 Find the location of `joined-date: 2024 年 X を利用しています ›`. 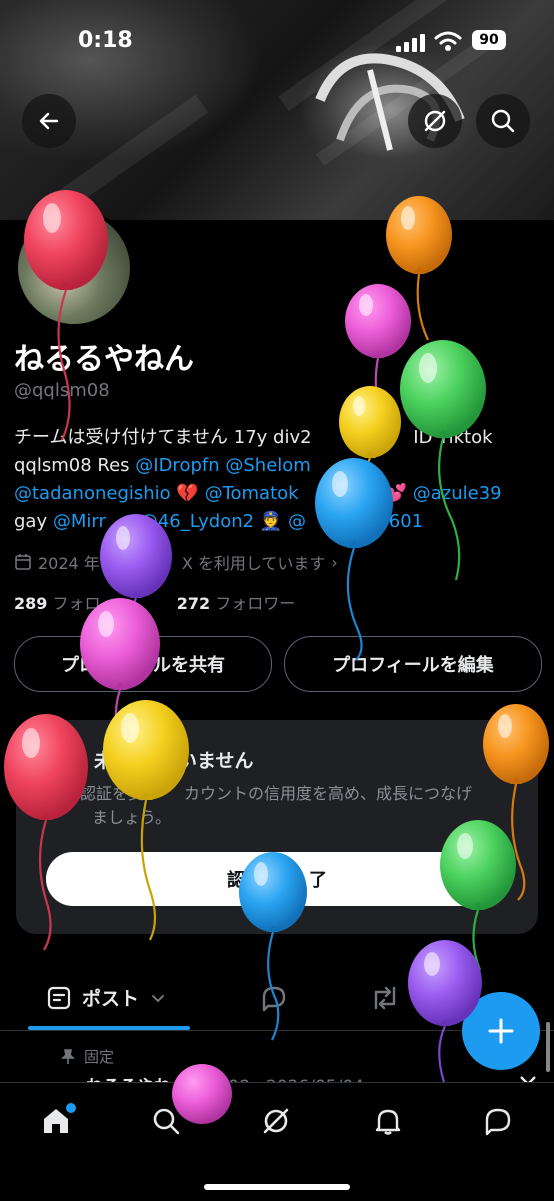

joined-date: 2024 年 X を利用しています › is located at coordinates (176, 562).